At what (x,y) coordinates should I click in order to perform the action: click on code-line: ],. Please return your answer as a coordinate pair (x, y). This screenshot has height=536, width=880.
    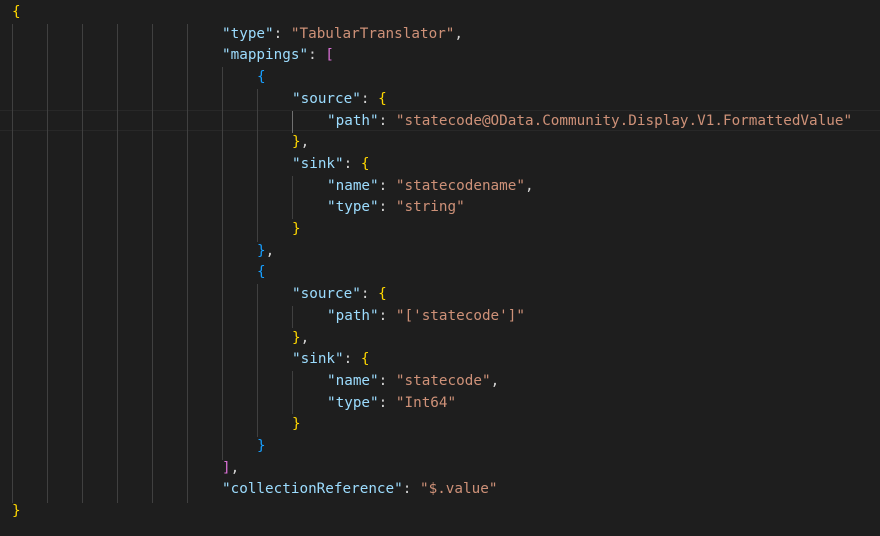
    Looking at the image, I should click on (230, 469).